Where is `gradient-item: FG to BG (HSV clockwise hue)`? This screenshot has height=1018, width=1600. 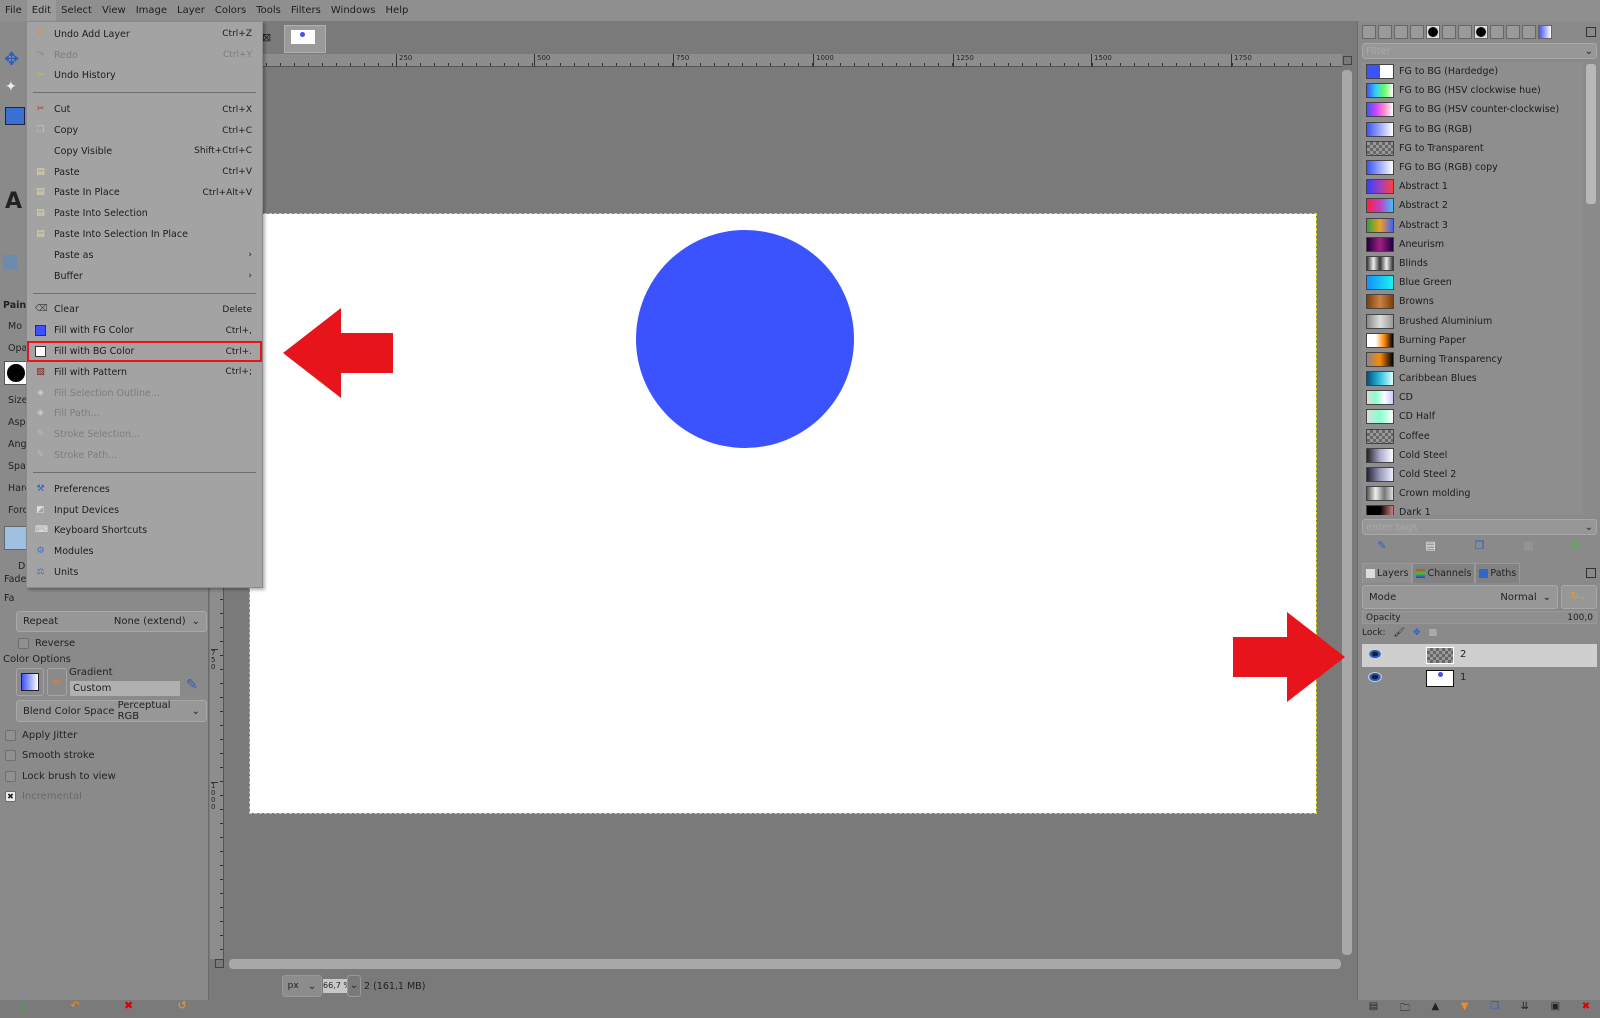 gradient-item: FG to BG (HSV clockwise hue) is located at coordinates (1472, 90).